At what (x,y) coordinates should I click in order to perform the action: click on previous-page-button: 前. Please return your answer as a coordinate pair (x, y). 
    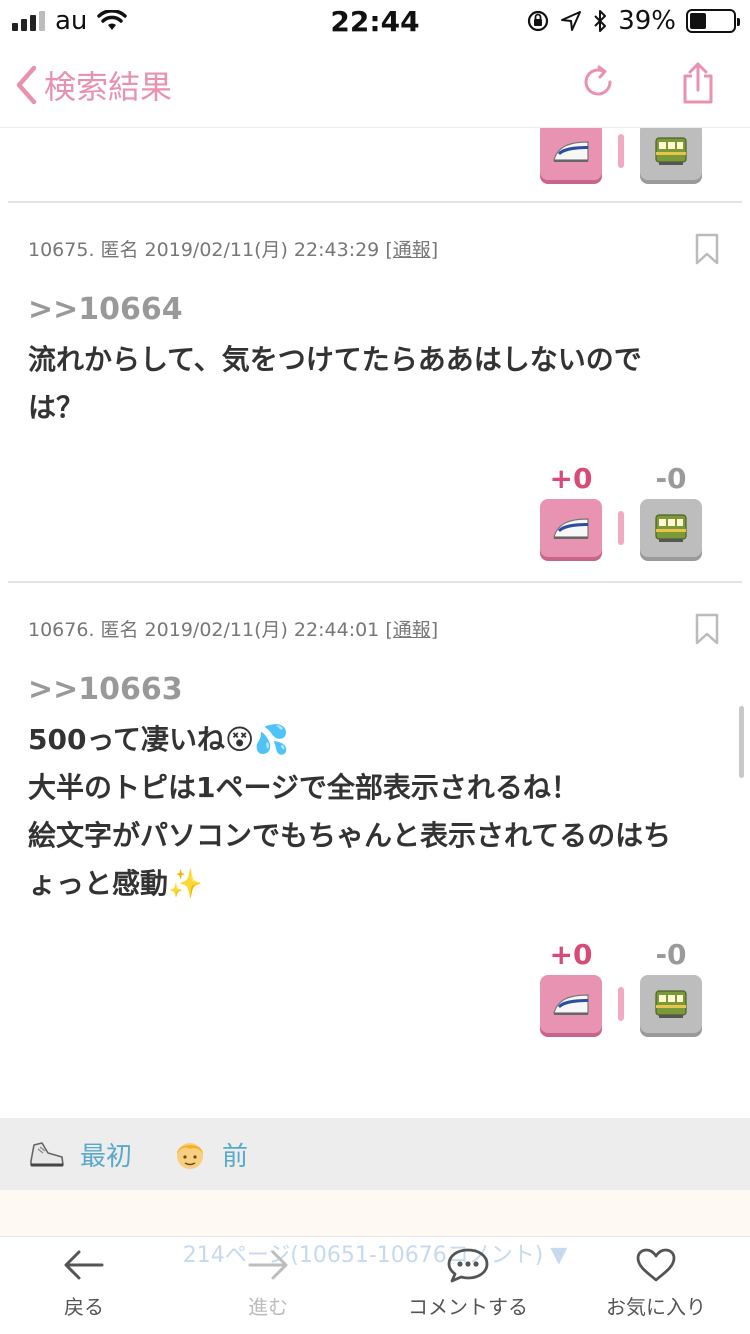
    Looking at the image, I should click on (210, 1154).